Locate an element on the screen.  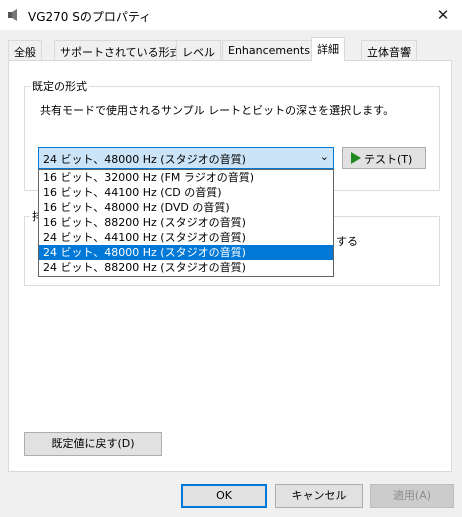
test-button-label: テスト(T) is located at coordinates (388, 159).